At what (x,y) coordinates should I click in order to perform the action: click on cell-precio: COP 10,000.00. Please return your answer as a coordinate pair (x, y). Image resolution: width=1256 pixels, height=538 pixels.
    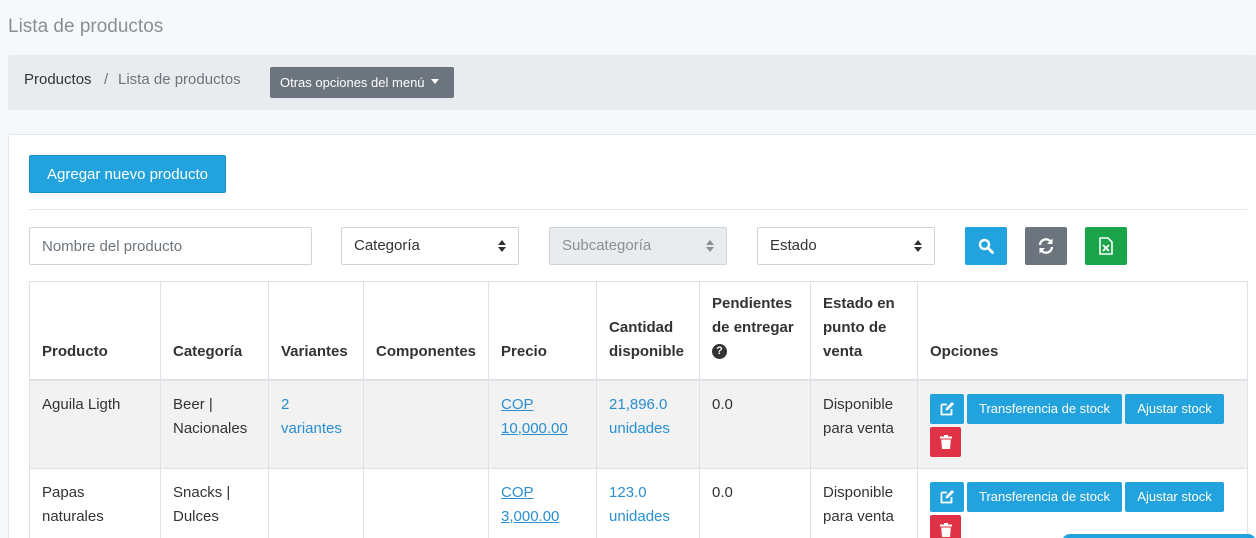
    Looking at the image, I should click on (543, 424).